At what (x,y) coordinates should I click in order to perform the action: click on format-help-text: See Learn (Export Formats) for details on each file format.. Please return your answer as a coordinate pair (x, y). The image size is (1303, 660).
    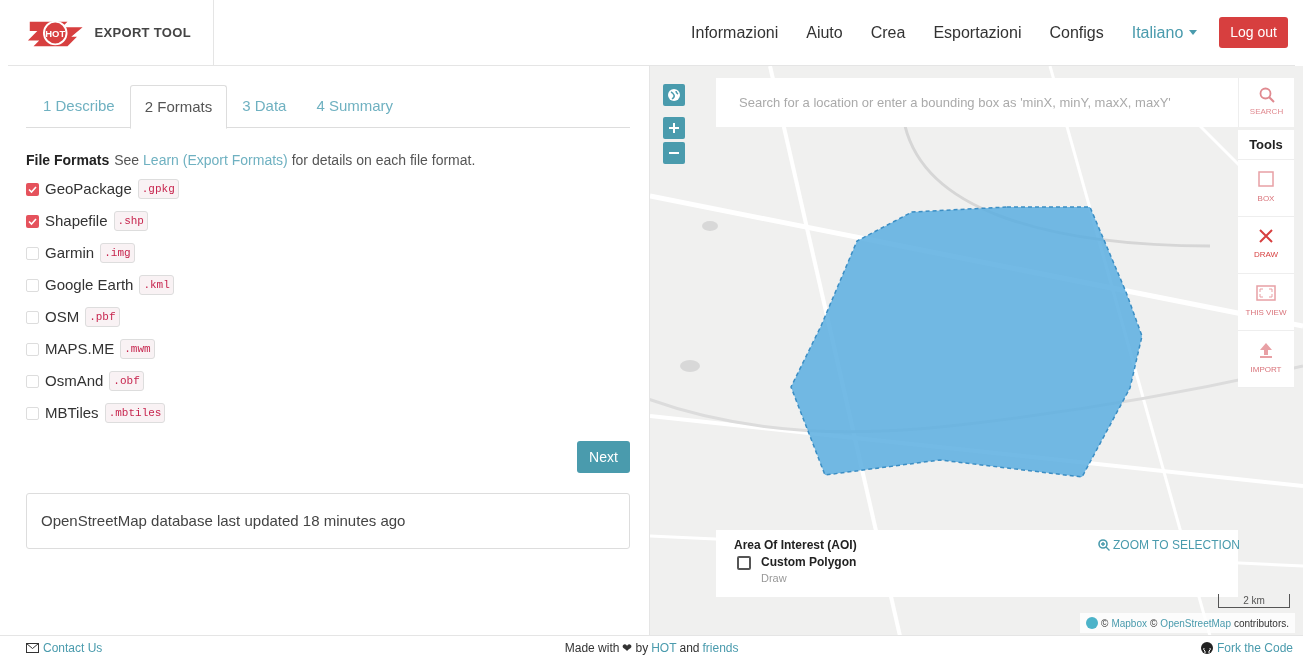
    Looking at the image, I should click on (295, 160).